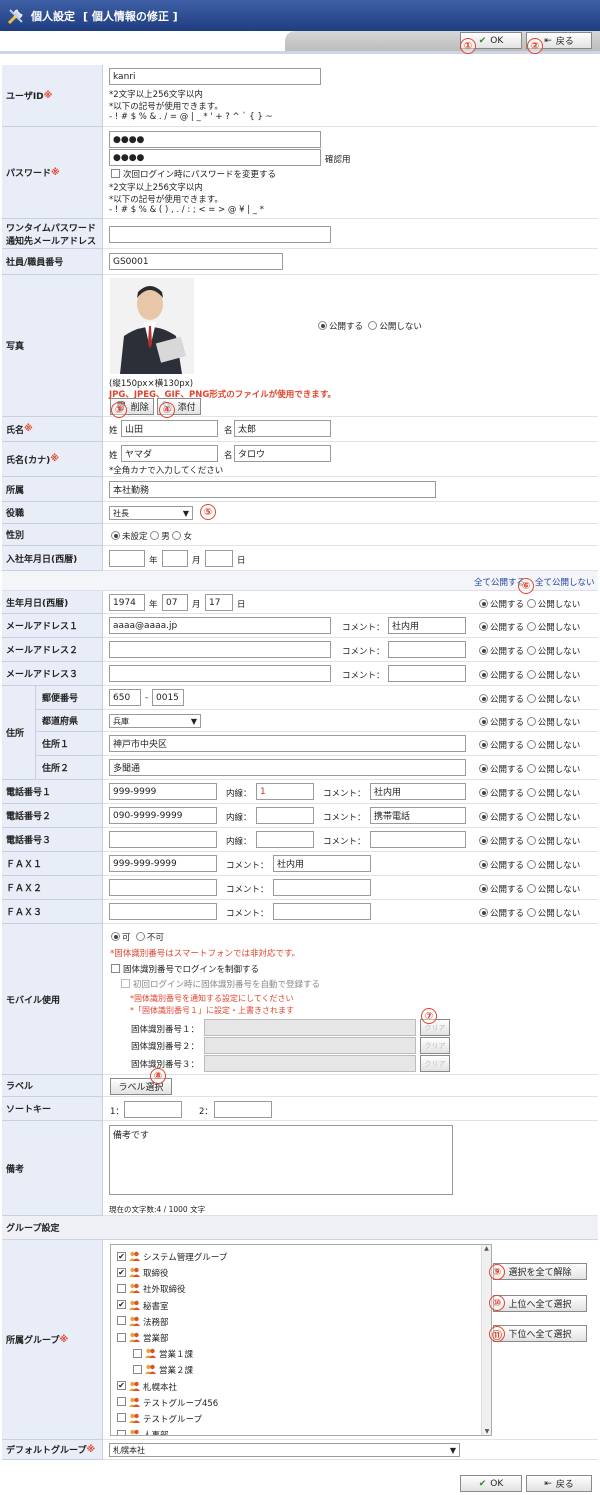 The image size is (600, 1495). I want to click on defgroup-select: 札幌本社 ▼, so click(284, 1450).